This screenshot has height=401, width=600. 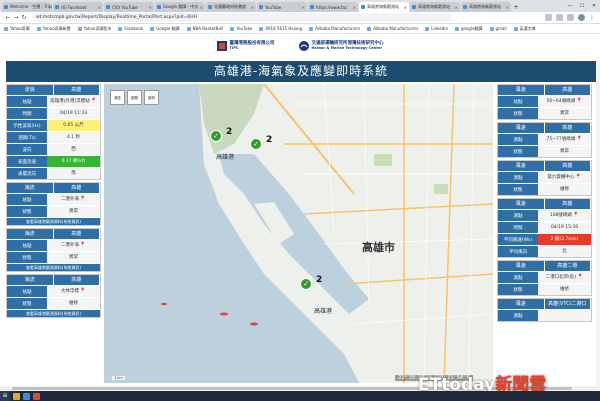 What do you see at coordinates (592, 17) in the screenshot?
I see `menu-icon: ⋮` at bounding box center [592, 17].